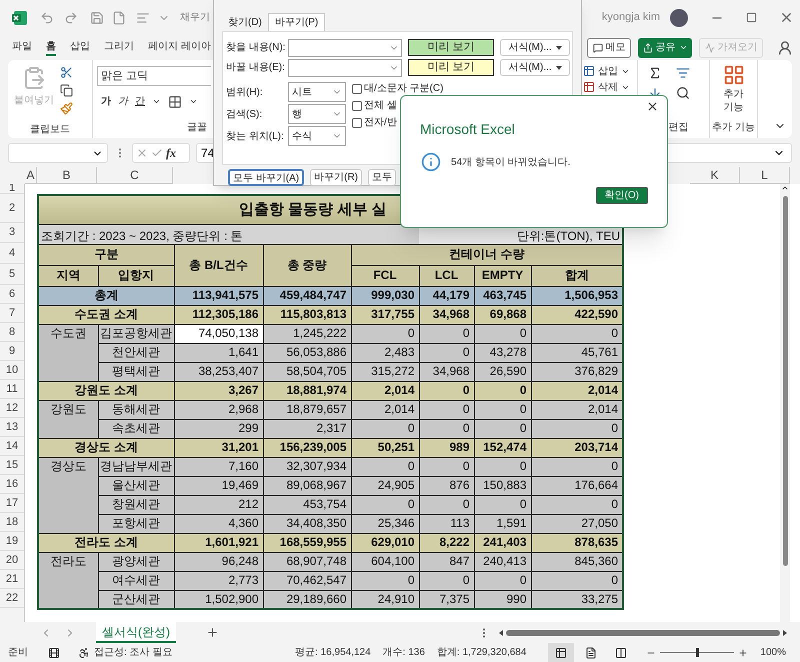 This screenshot has height=662, width=800. I want to click on region-label: 강원도, so click(68, 419).